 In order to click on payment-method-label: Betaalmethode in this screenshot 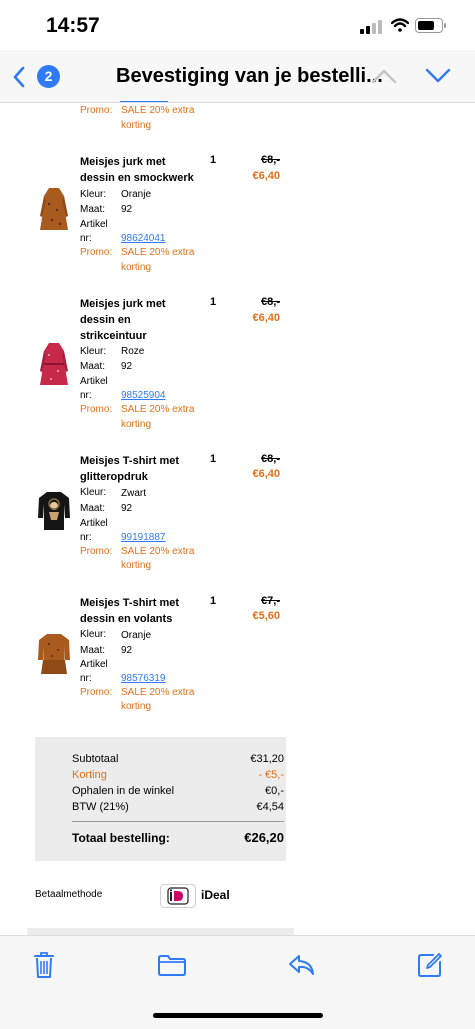, I will do `click(69, 894)`.